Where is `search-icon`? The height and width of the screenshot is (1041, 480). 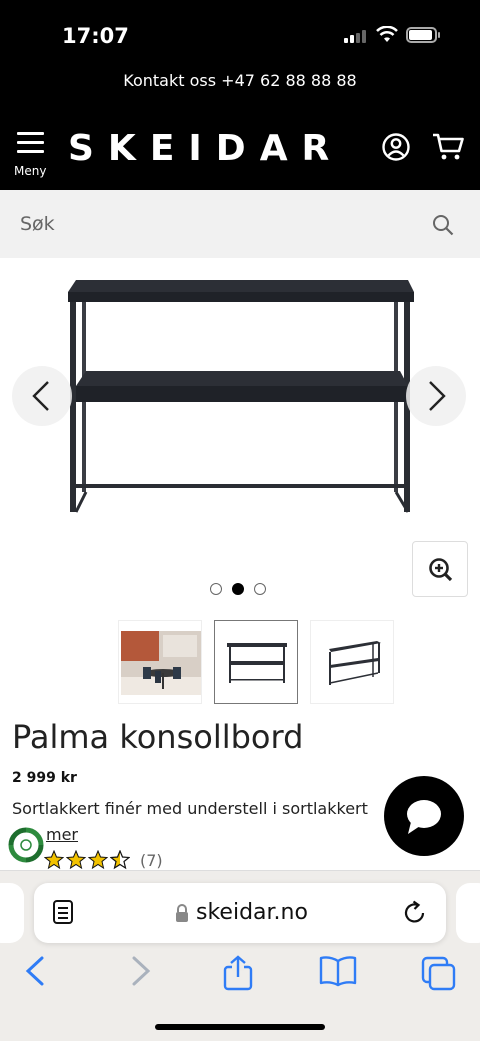
search-icon is located at coordinates (443, 225).